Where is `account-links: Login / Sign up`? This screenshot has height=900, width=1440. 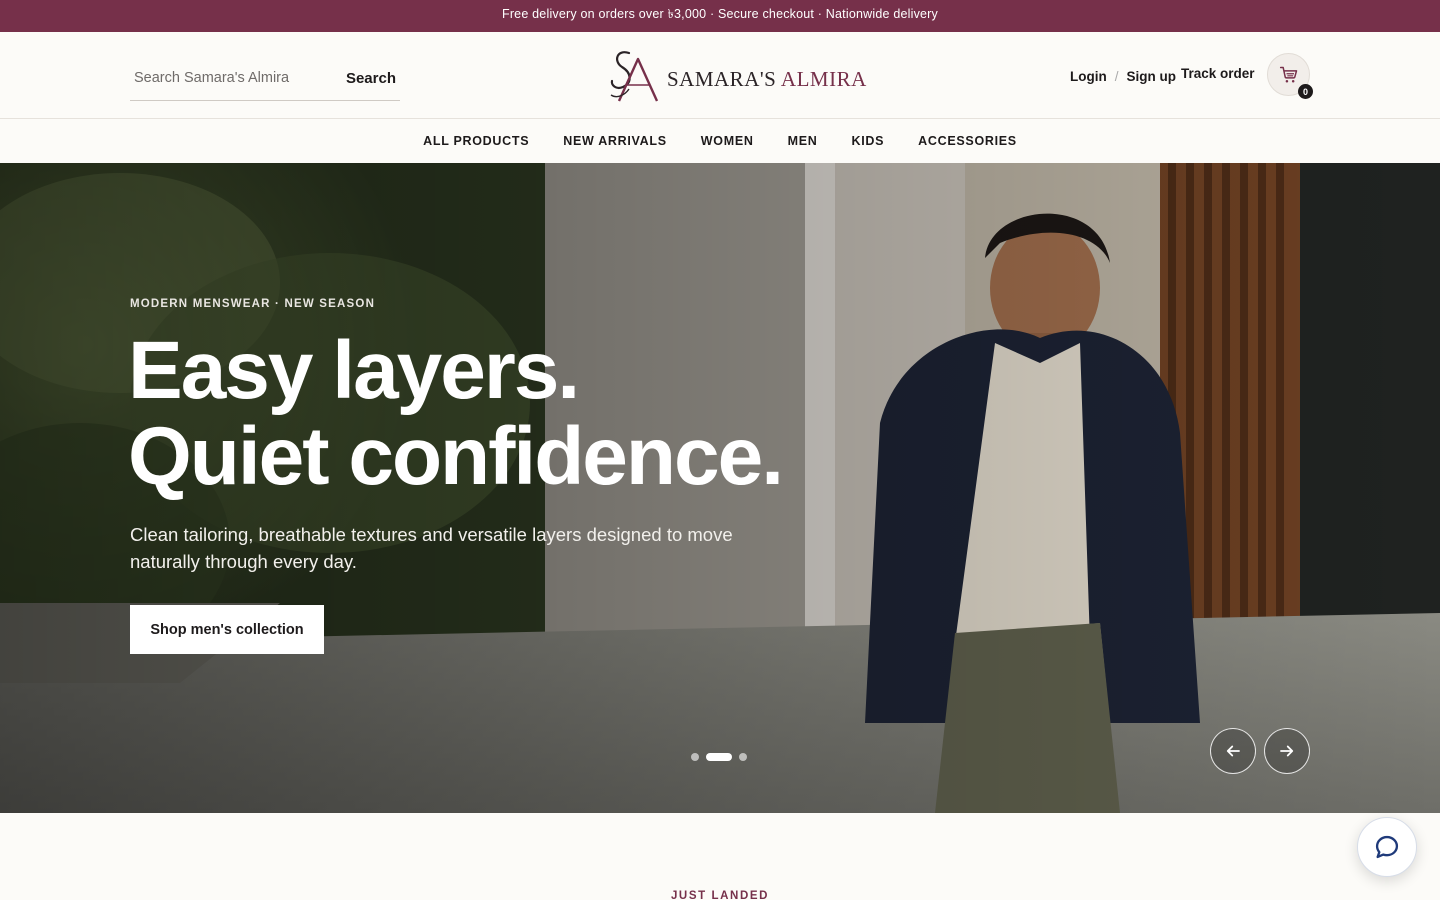
account-links: Login / Sign up is located at coordinates (1123, 76).